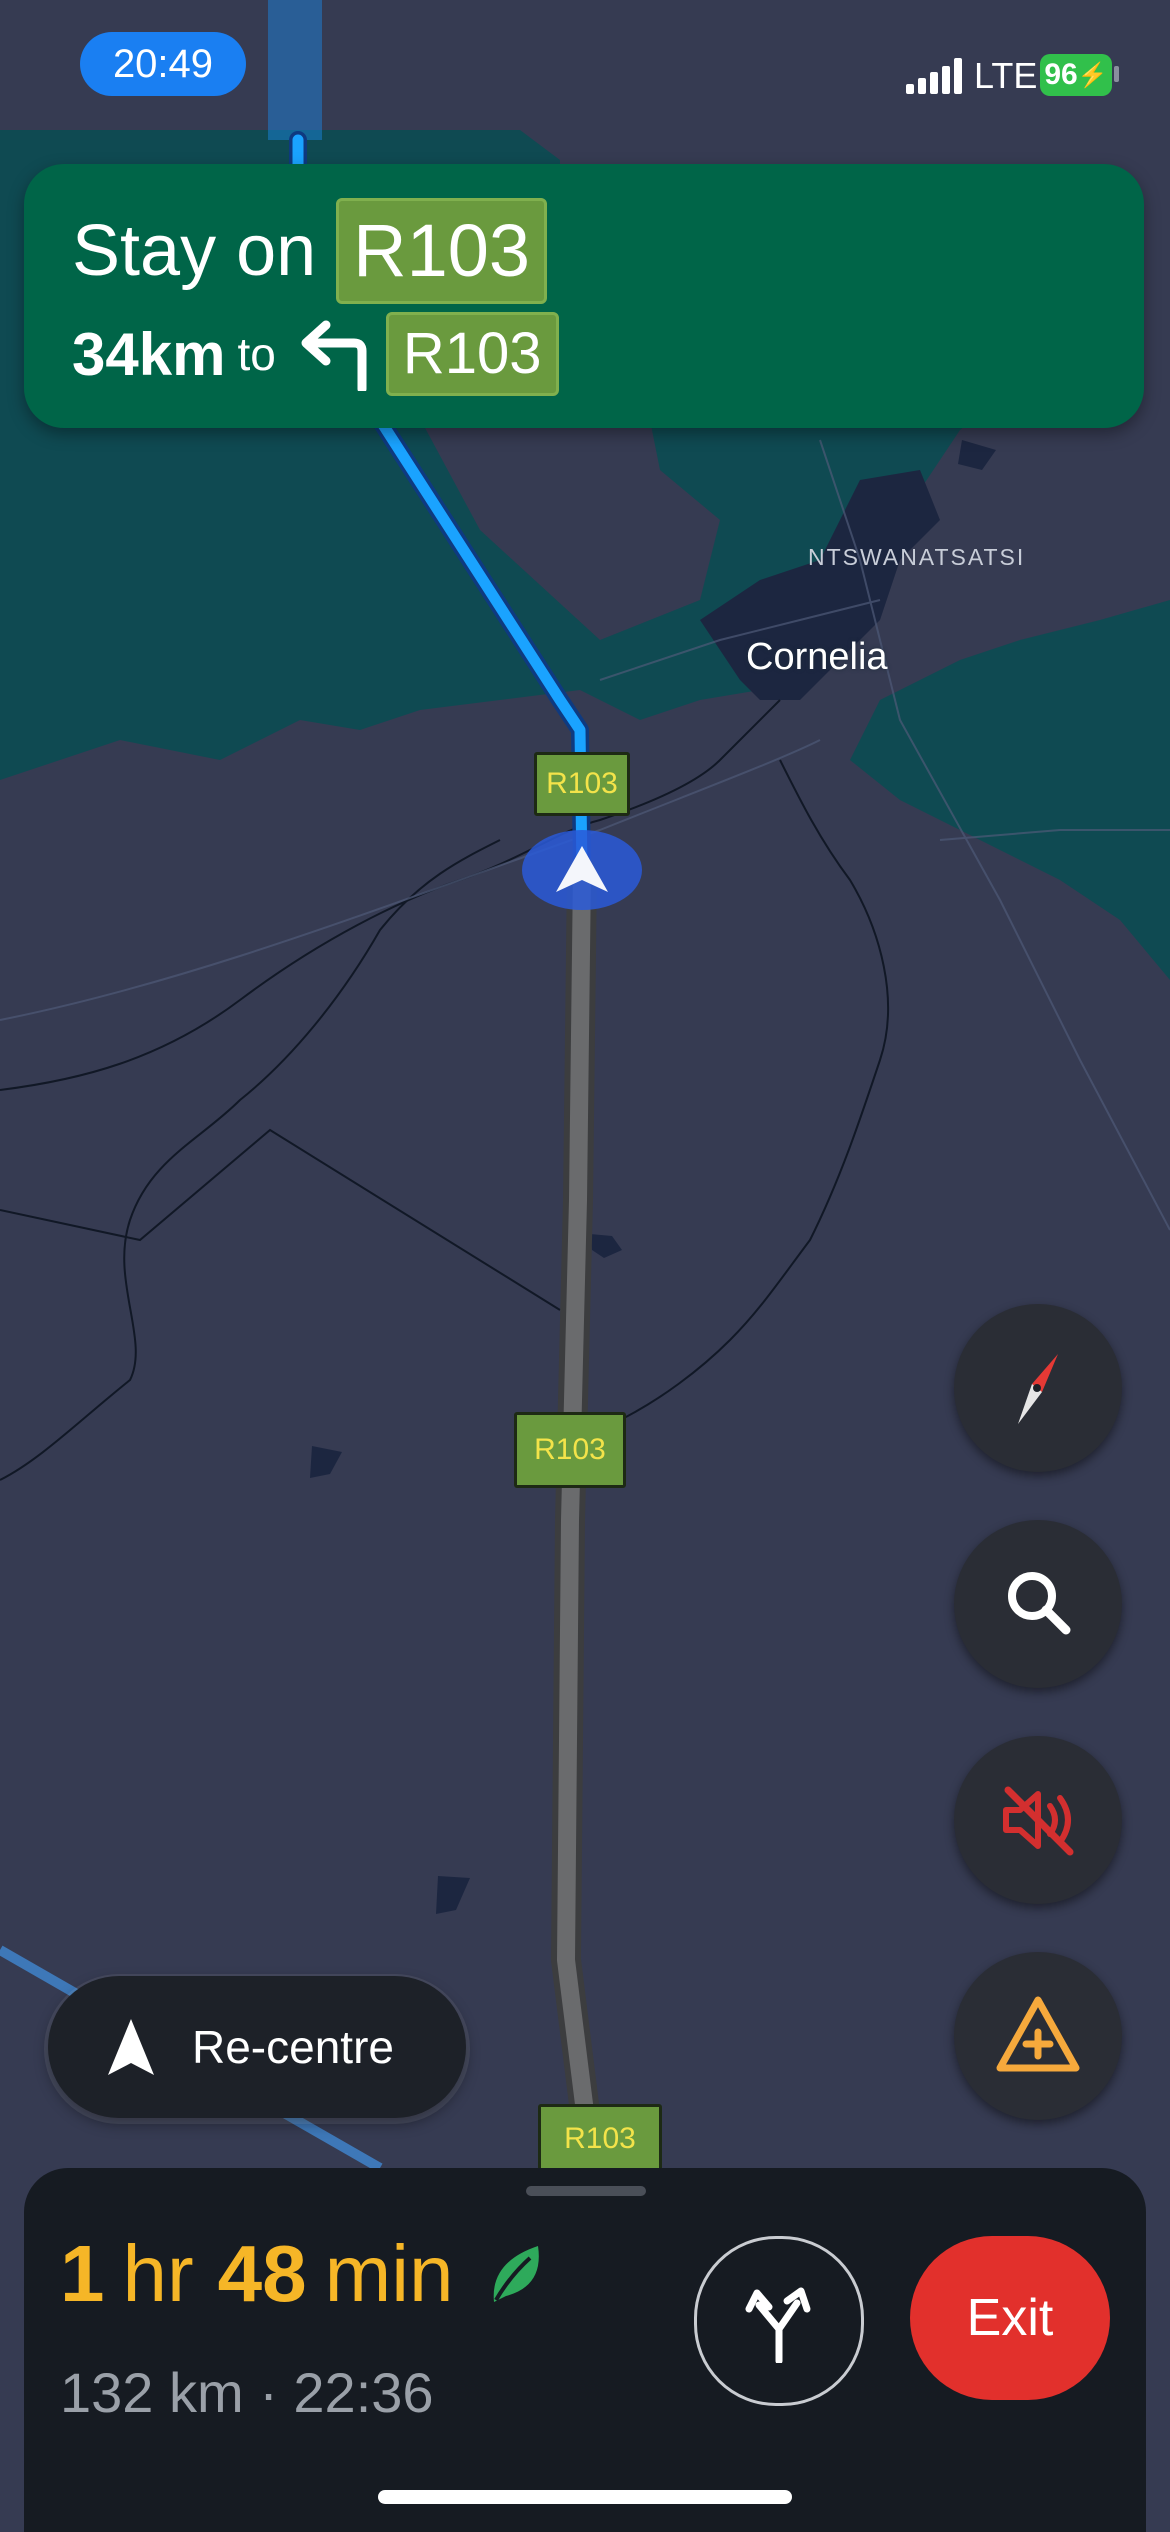  Describe the element at coordinates (585, 70) in the screenshot. I see `status-bar: 20:49 LTE 96 ⚡` at that location.